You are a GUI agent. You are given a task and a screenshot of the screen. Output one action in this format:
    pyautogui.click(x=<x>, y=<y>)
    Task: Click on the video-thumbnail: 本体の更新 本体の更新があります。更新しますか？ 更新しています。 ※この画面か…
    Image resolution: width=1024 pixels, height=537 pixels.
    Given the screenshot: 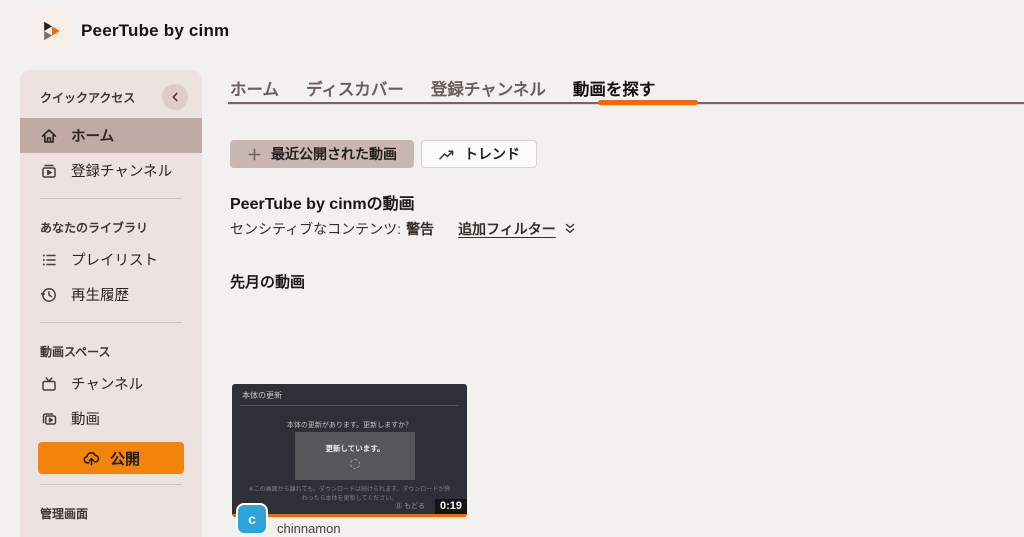 What is the action you would take?
    pyautogui.click(x=349, y=450)
    